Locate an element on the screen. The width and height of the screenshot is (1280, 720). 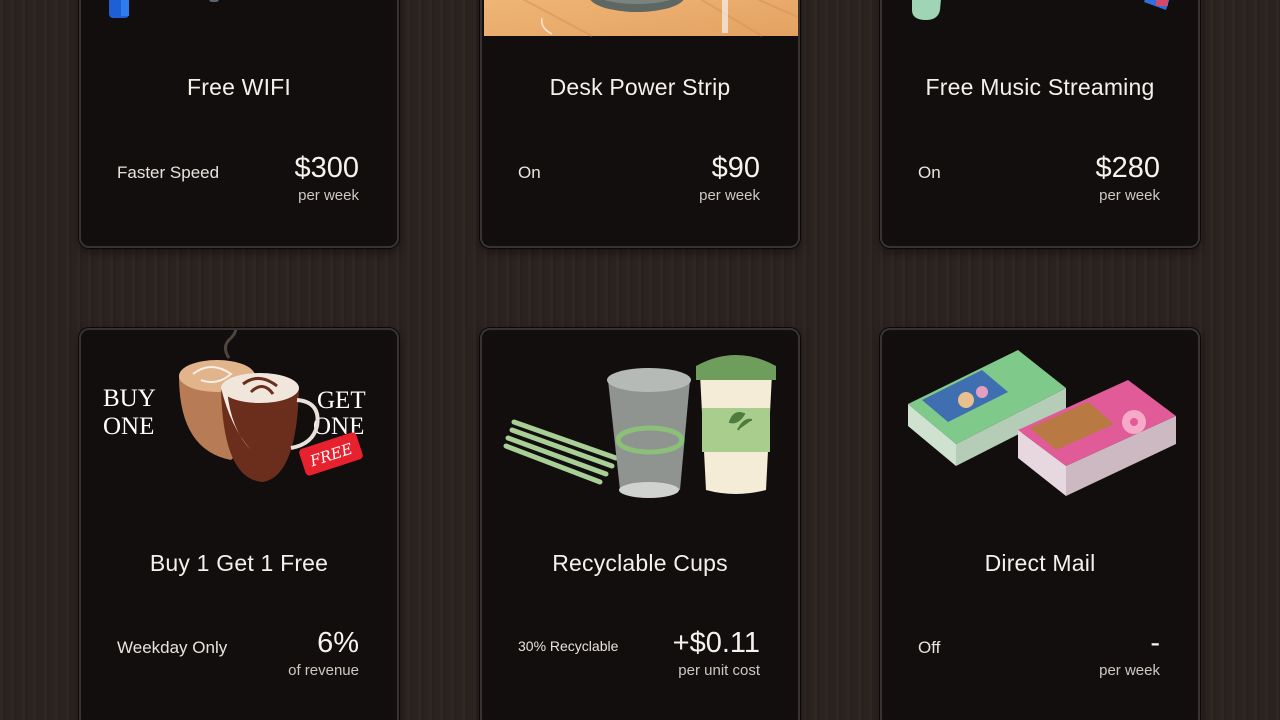
card-title: Free Music Streaming is located at coordinates (1040, 87).